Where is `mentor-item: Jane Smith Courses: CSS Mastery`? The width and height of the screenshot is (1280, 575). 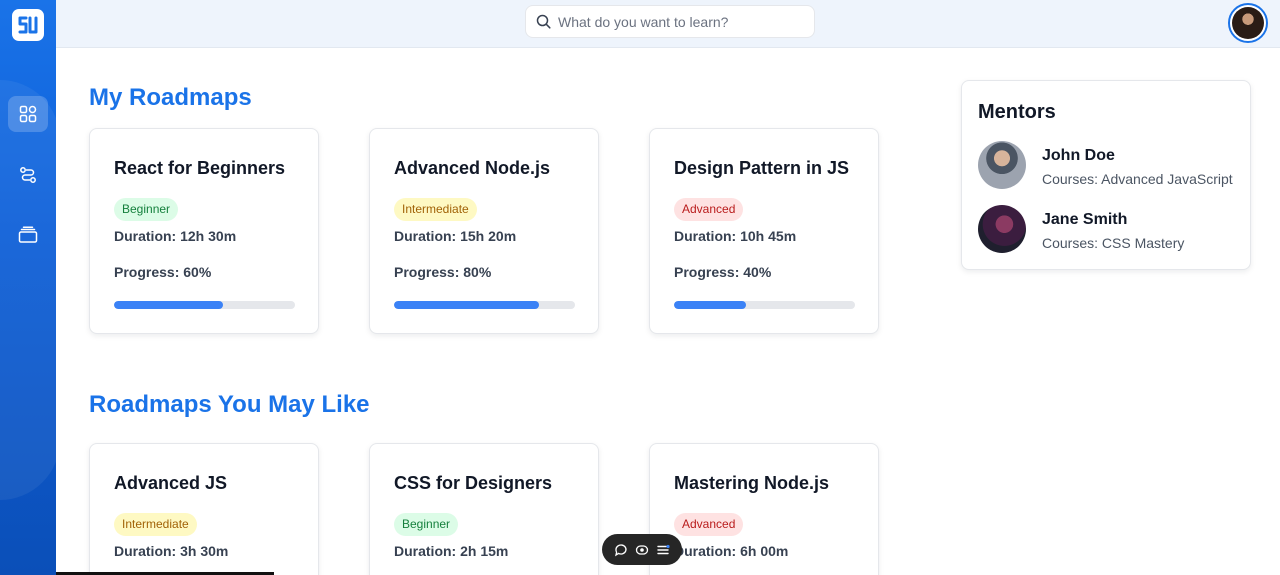
mentor-item: Jane Smith Courses: CSS Mastery is located at coordinates (1108, 230).